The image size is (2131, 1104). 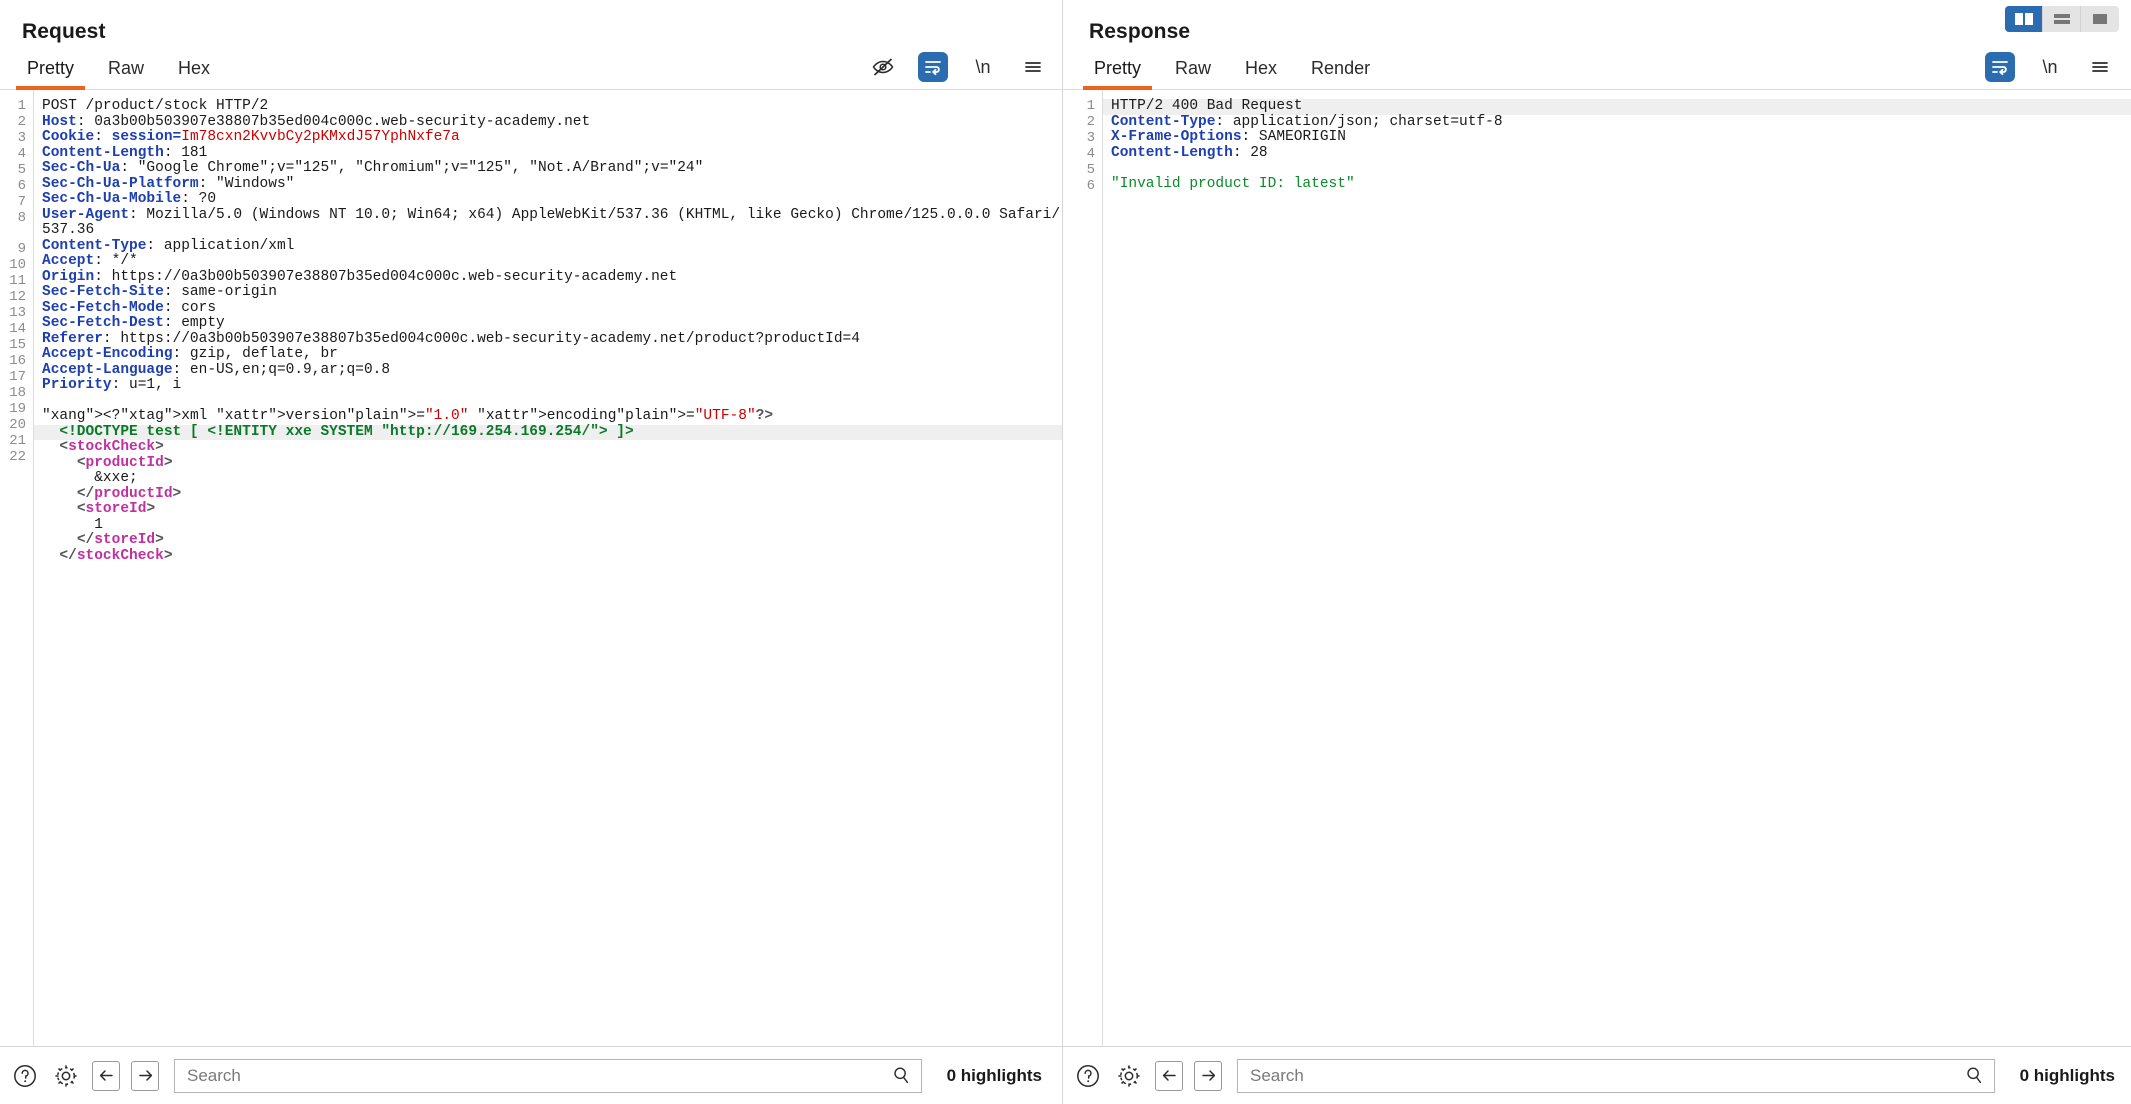 What do you see at coordinates (17, 441) in the screenshot?
I see `line-number: 21` at bounding box center [17, 441].